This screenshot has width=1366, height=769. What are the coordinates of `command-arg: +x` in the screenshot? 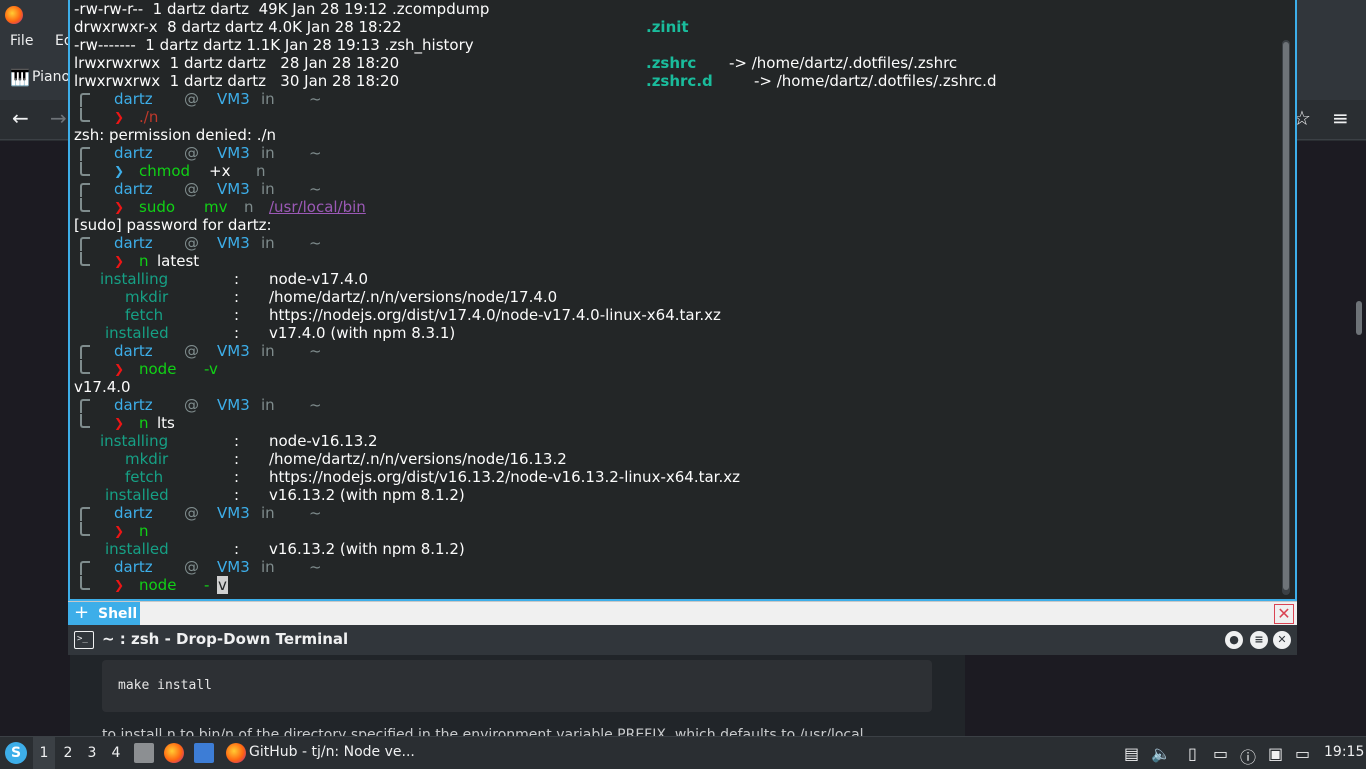 It's located at (220, 171).